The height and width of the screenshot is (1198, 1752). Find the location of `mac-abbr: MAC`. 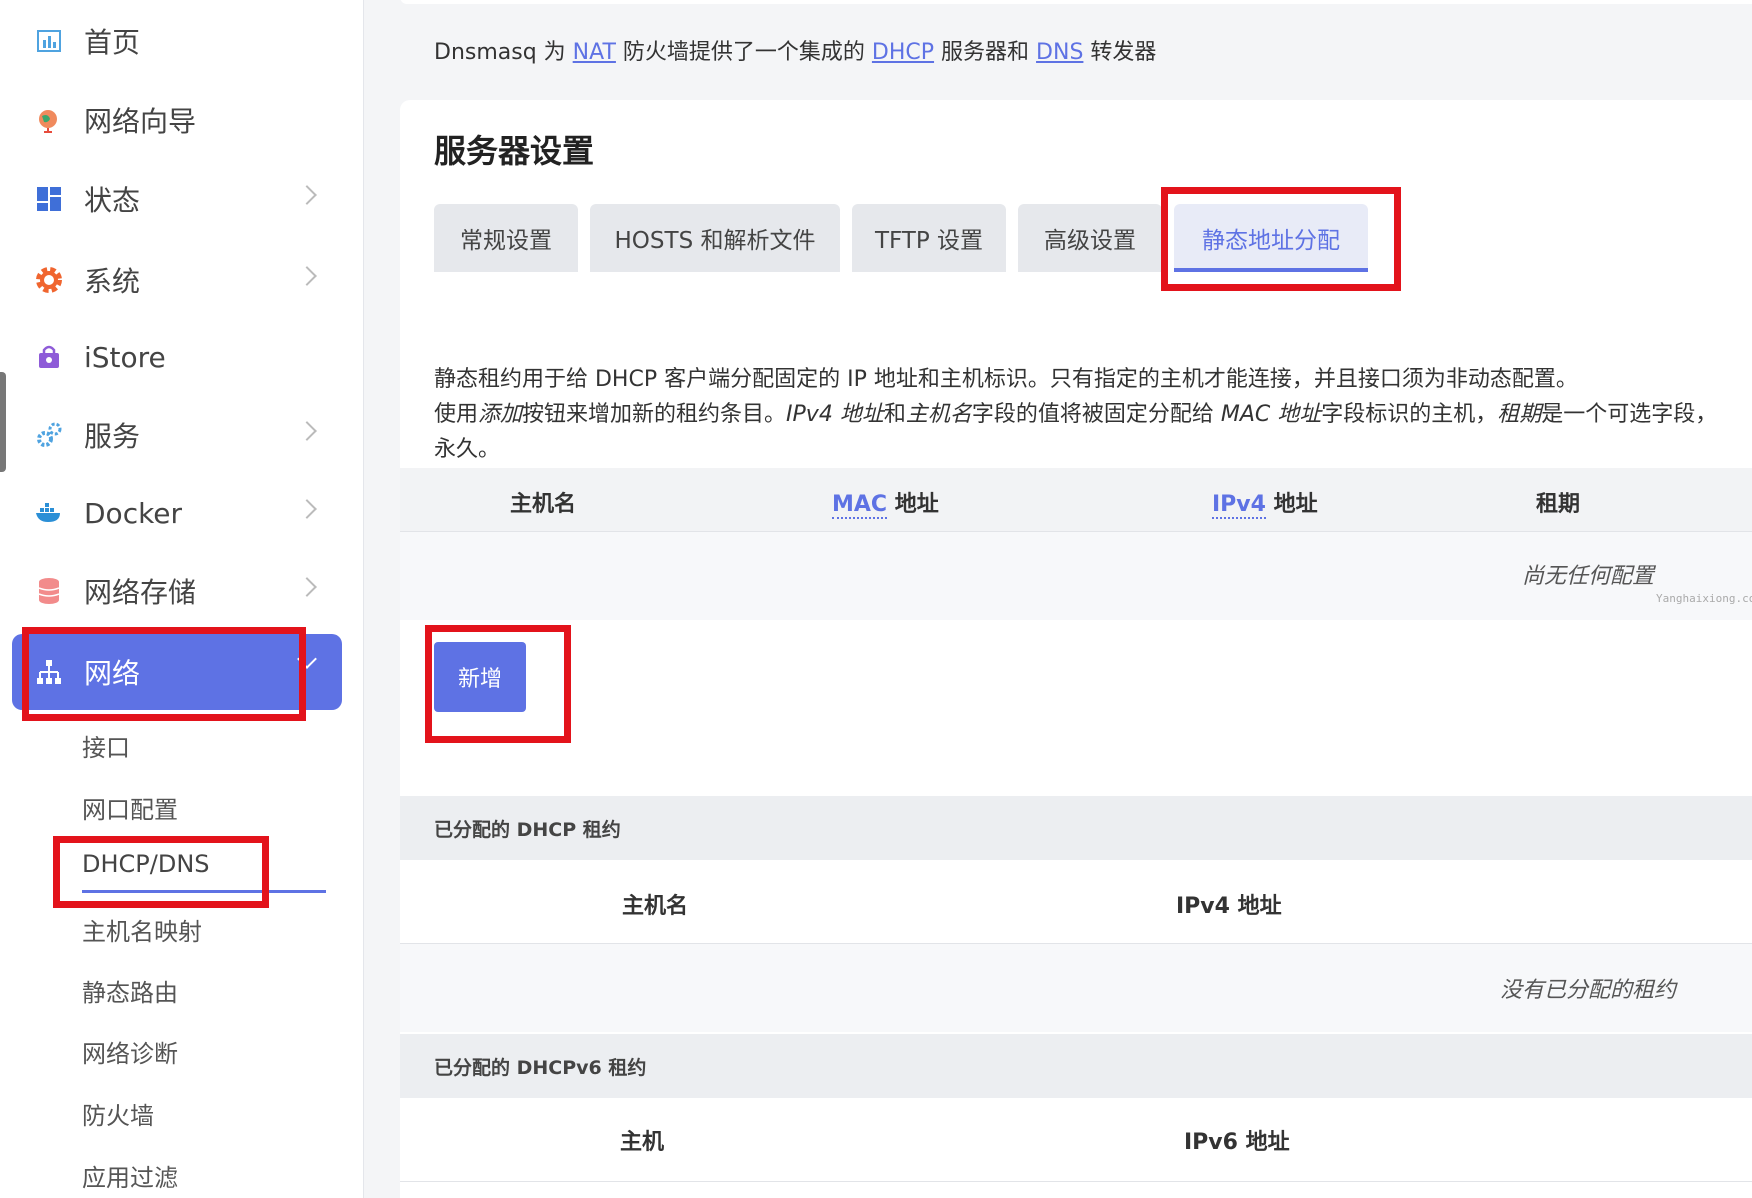

mac-abbr: MAC is located at coordinates (860, 505).